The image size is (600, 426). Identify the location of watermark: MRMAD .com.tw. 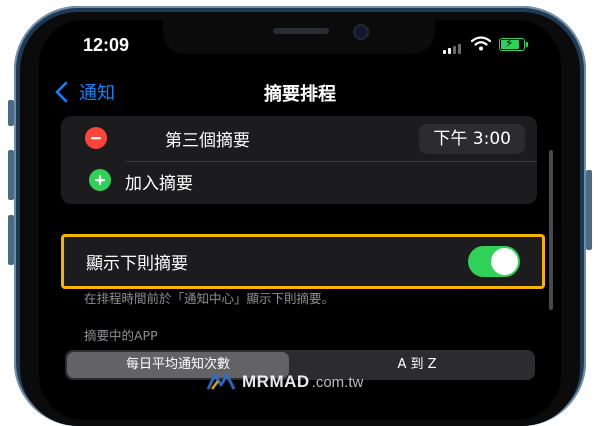
(284, 382).